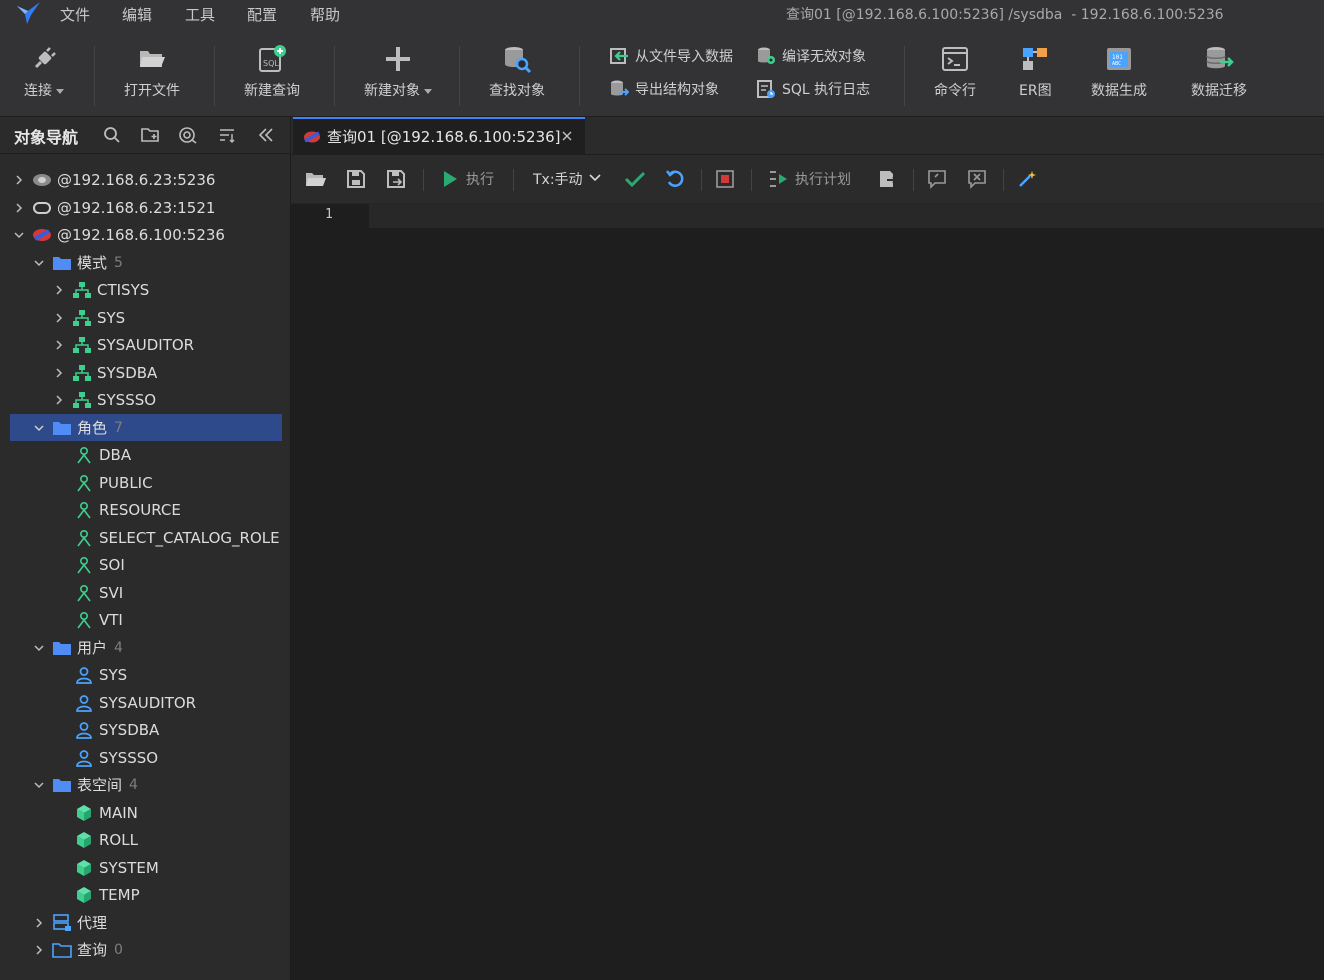 The image size is (1324, 980). Describe the element at coordinates (619, 89) in the screenshot. I see `database-export-icon` at that location.